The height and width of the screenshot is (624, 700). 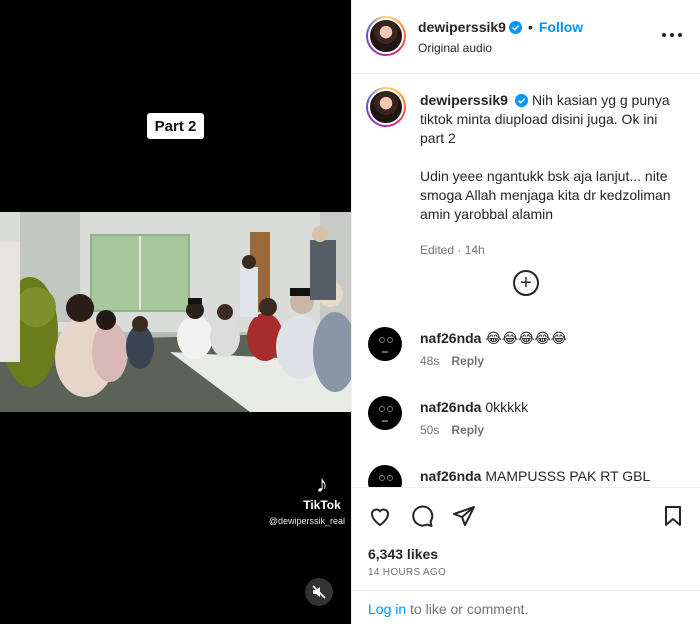 I want to click on list-item: naf26nda MAMPUSSS PAK RT GBL, so click(x=528, y=476).